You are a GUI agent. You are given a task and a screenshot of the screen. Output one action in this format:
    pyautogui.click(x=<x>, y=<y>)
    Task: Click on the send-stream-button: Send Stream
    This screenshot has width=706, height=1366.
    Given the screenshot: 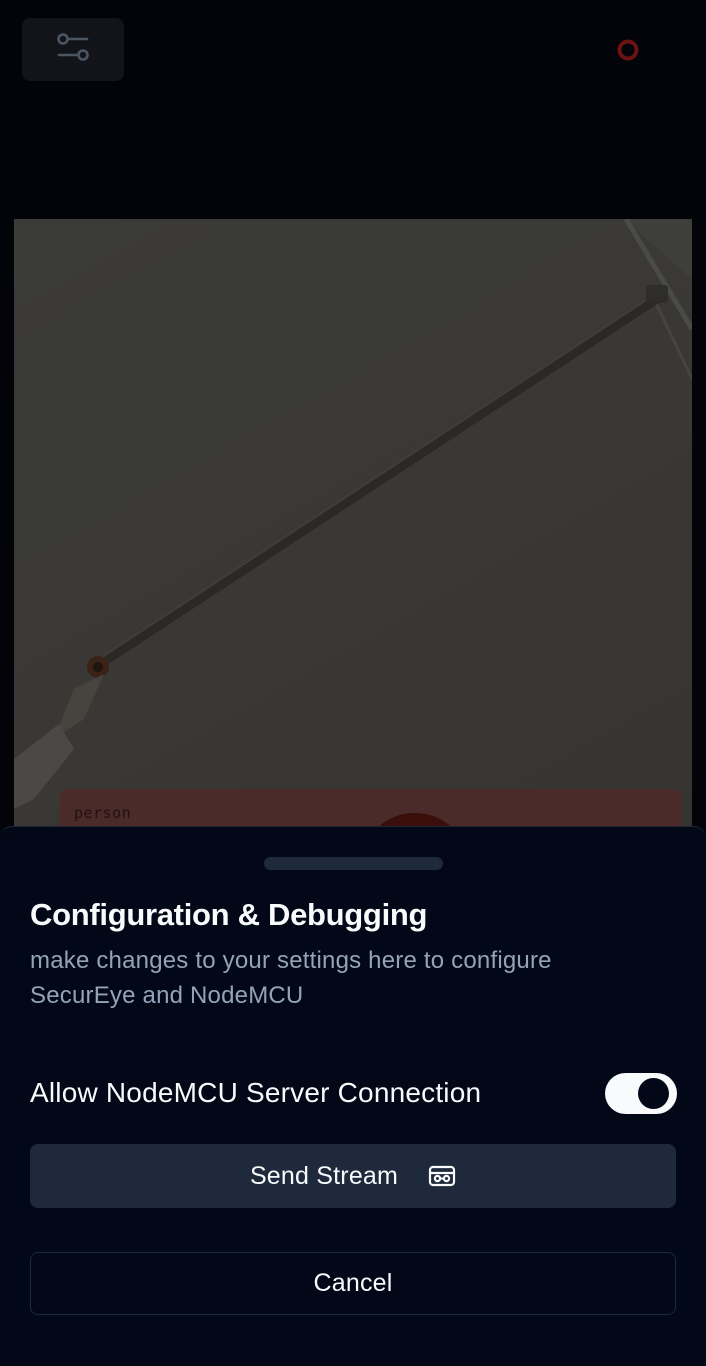 What is the action you would take?
    pyautogui.click(x=353, y=1176)
    